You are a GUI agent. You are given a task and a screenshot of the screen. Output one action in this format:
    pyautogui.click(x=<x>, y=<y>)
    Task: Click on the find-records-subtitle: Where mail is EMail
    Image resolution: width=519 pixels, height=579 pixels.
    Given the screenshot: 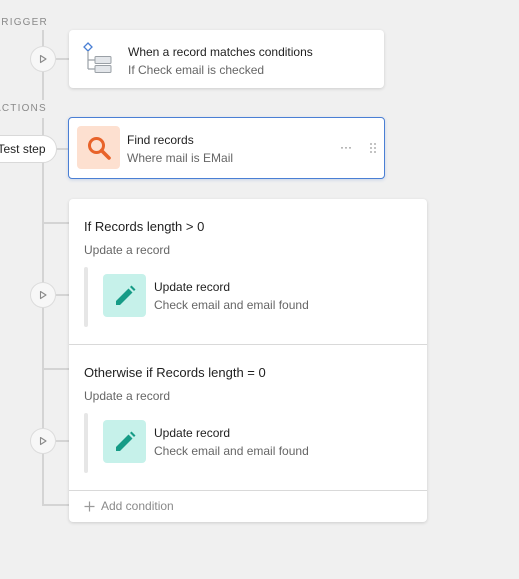 What is the action you would take?
    pyautogui.click(x=180, y=158)
    